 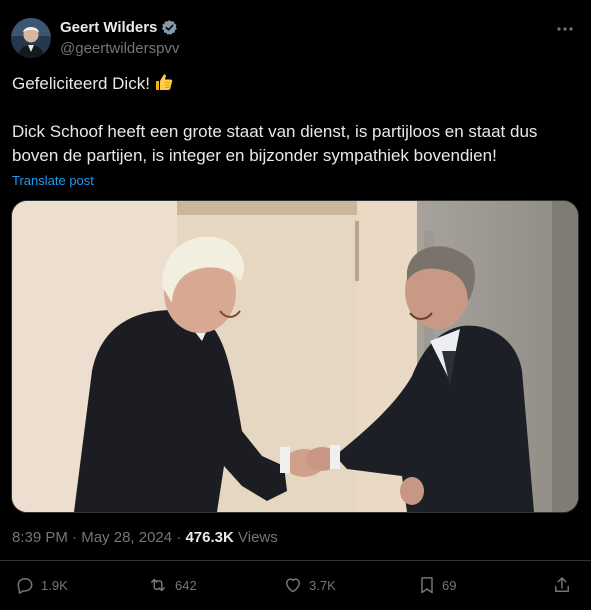 What do you see at coordinates (294, 85) in the screenshot?
I see `post-text-line-1: Gefeliciteerd Dick!` at bounding box center [294, 85].